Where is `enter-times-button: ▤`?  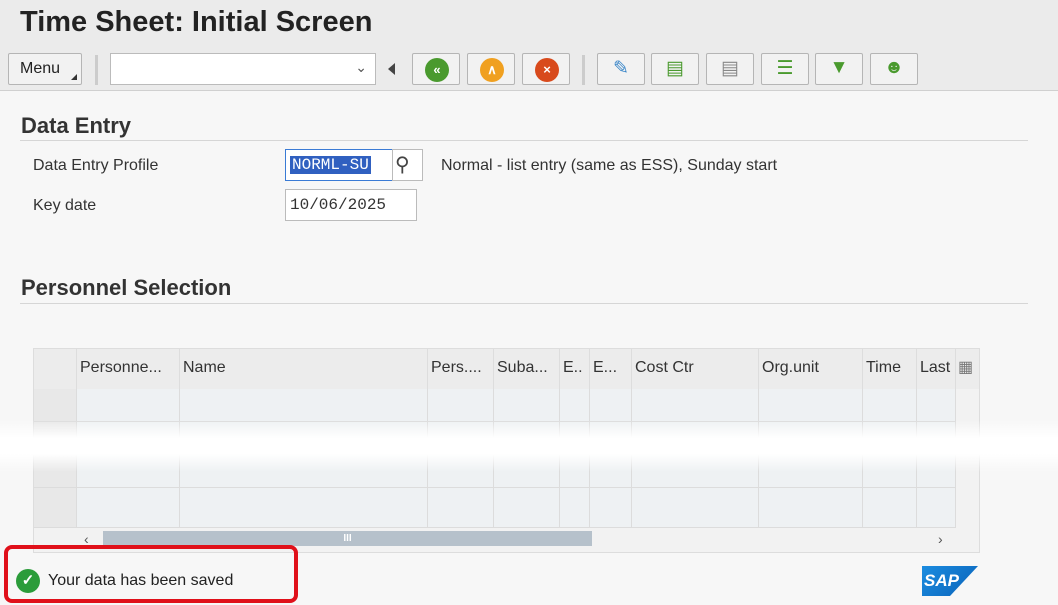 enter-times-button: ▤ is located at coordinates (675, 69).